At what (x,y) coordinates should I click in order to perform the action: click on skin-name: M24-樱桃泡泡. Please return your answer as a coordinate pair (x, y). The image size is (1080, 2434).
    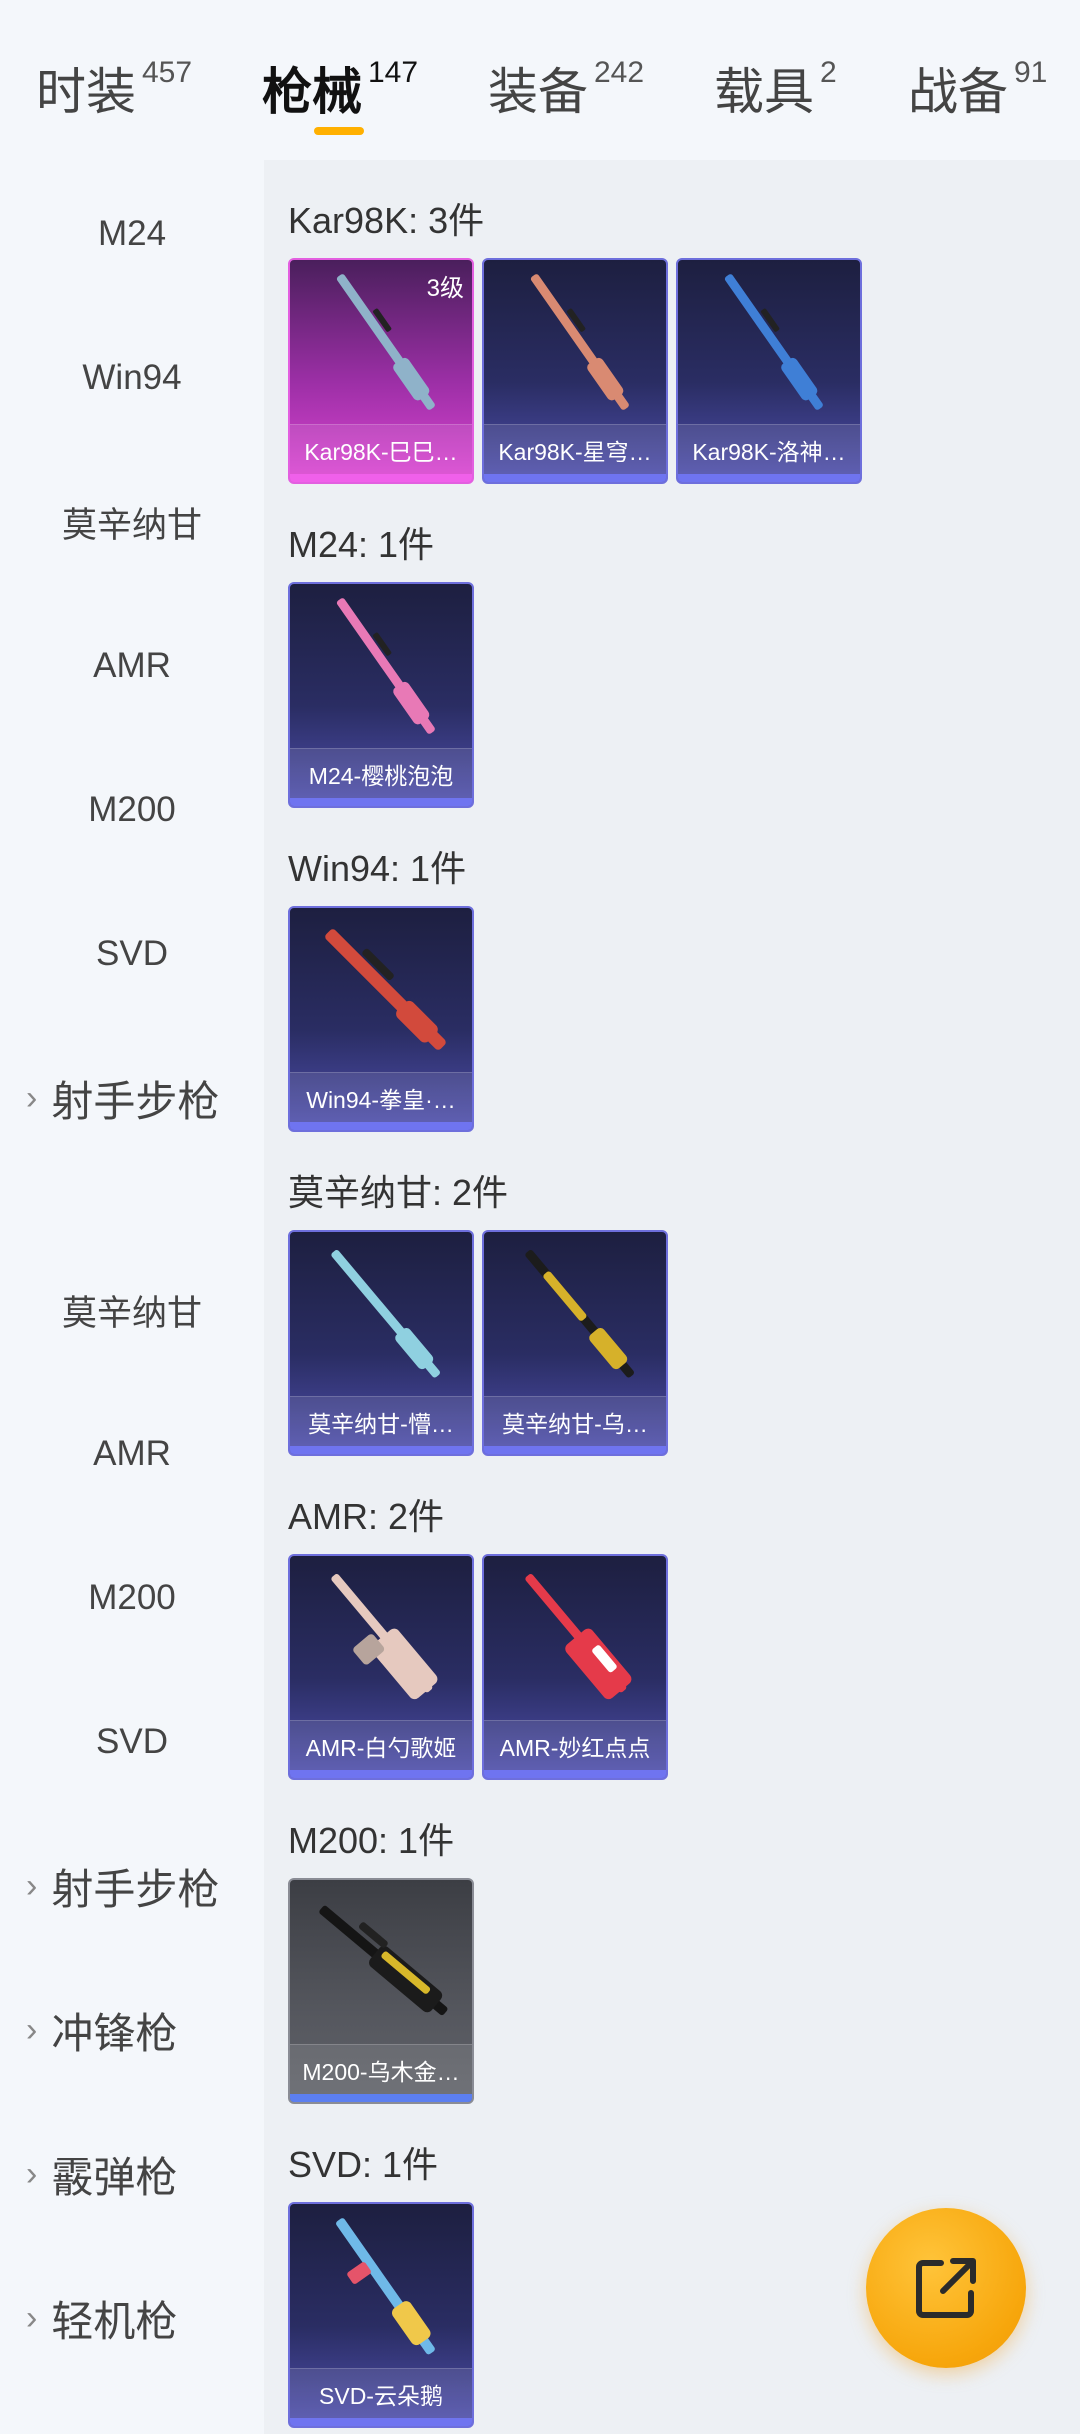
    Looking at the image, I should click on (381, 773).